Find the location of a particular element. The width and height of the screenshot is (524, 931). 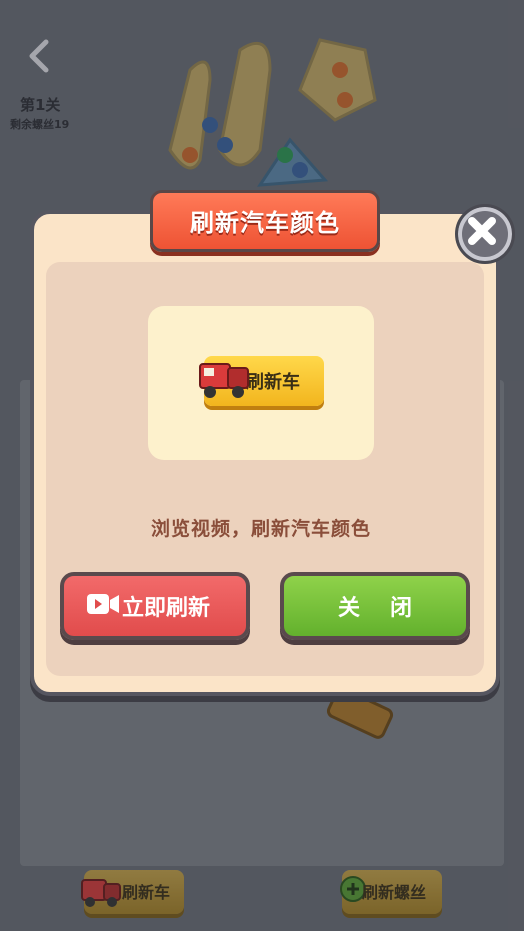

close-icon-button is located at coordinates (485, 234).